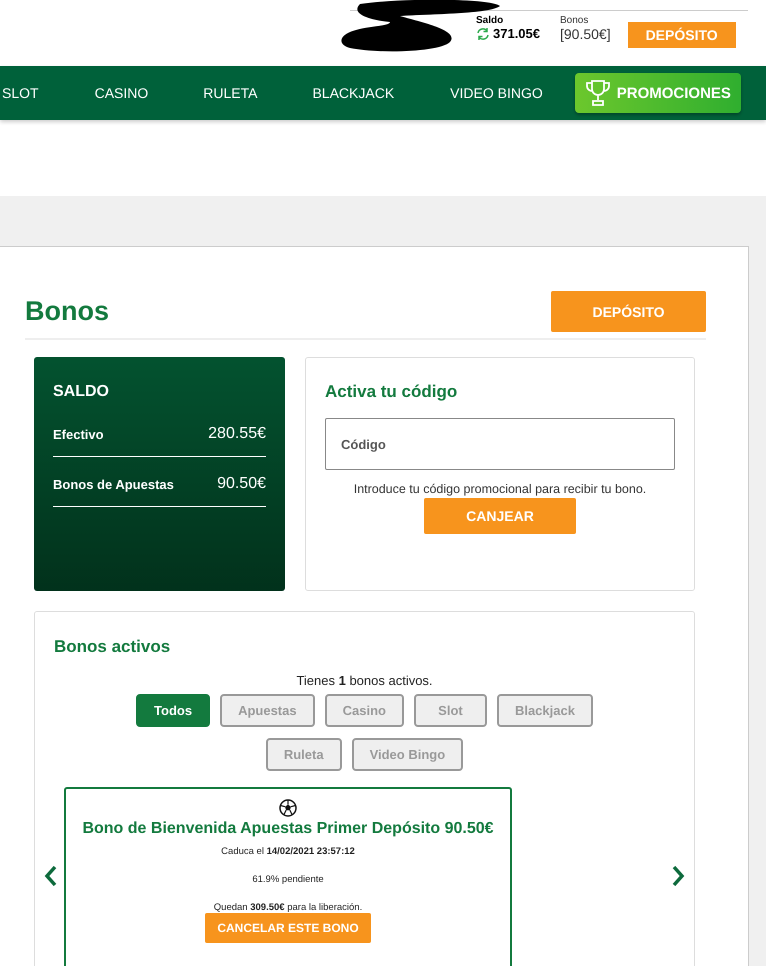 This screenshot has height=966, width=766. Describe the element at coordinates (575, 20) in the screenshot. I see `bonus-label: Bonos` at that location.